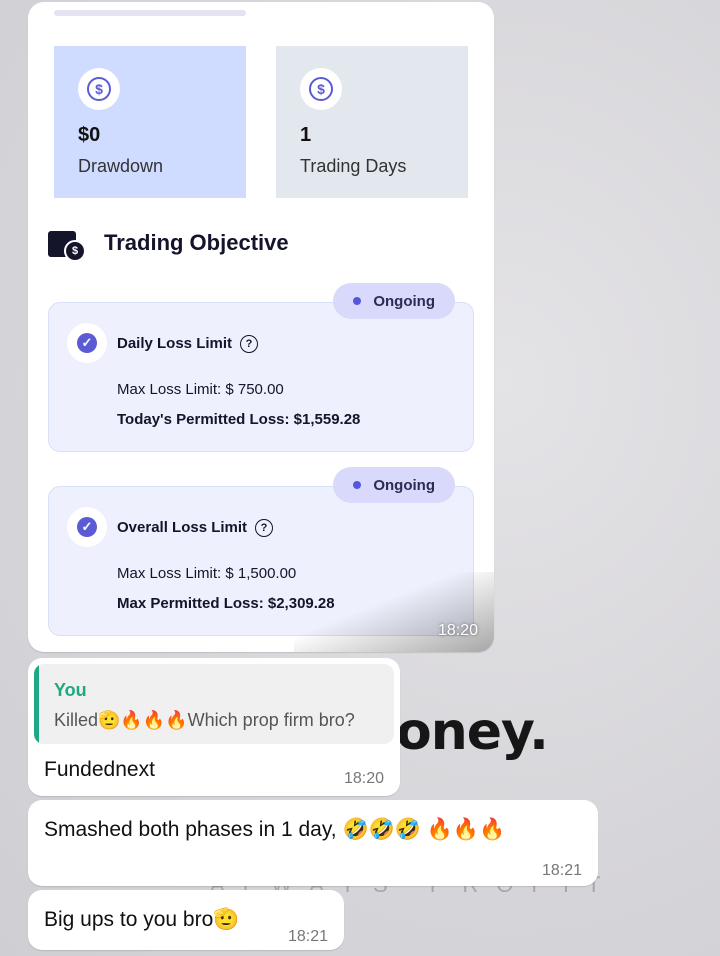 This screenshot has width=720, height=956. Describe the element at coordinates (196, 242) in the screenshot. I see `section-title: Trading Objective` at that location.